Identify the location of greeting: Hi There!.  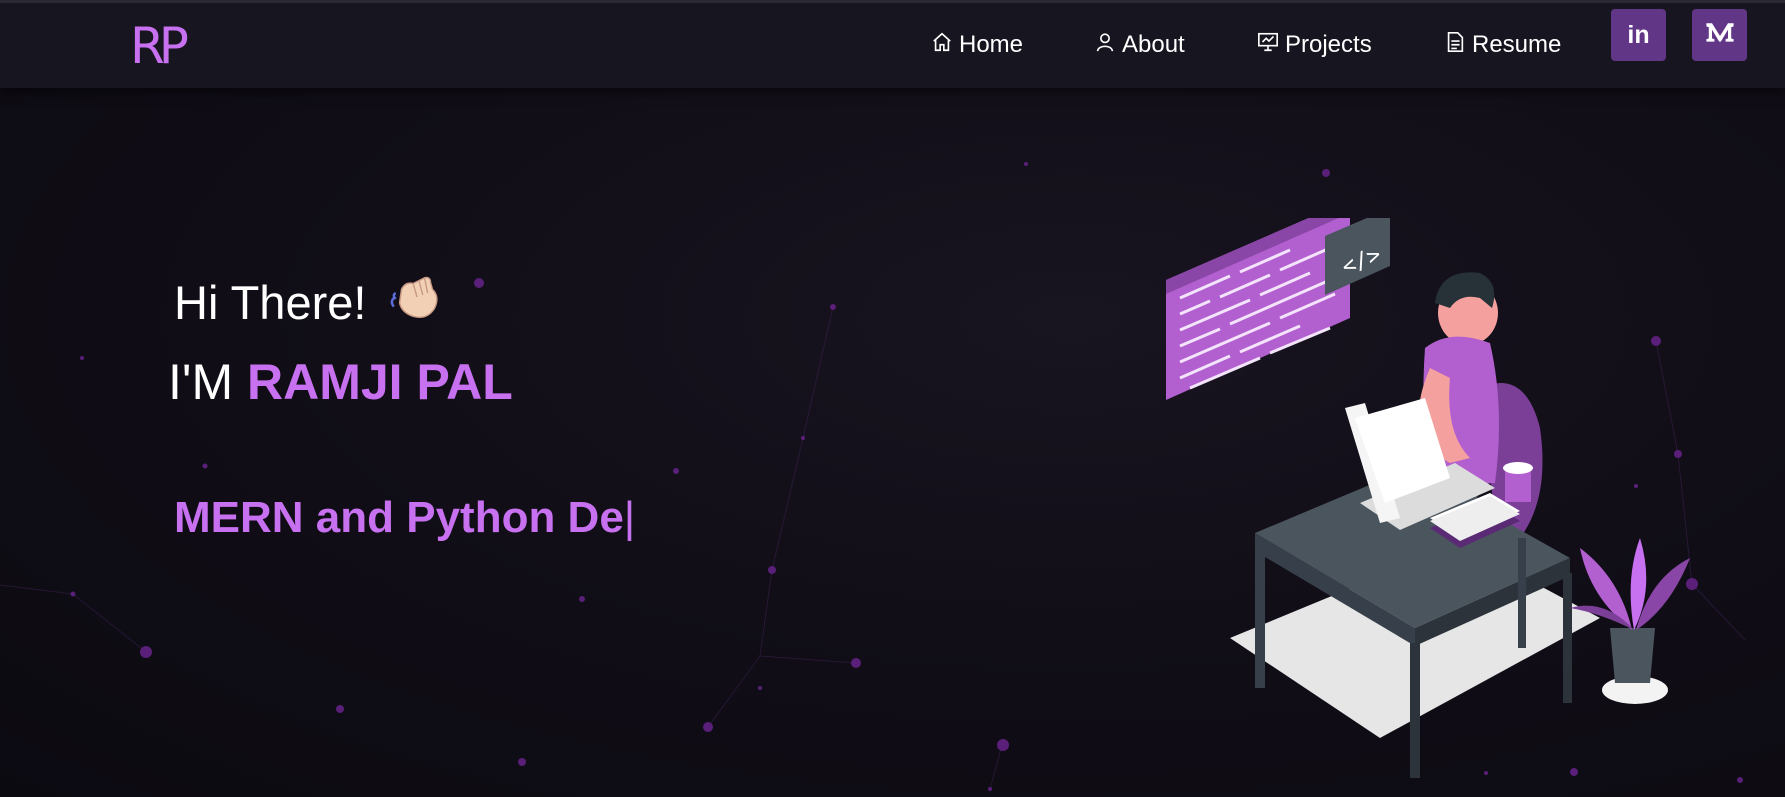
(310, 302).